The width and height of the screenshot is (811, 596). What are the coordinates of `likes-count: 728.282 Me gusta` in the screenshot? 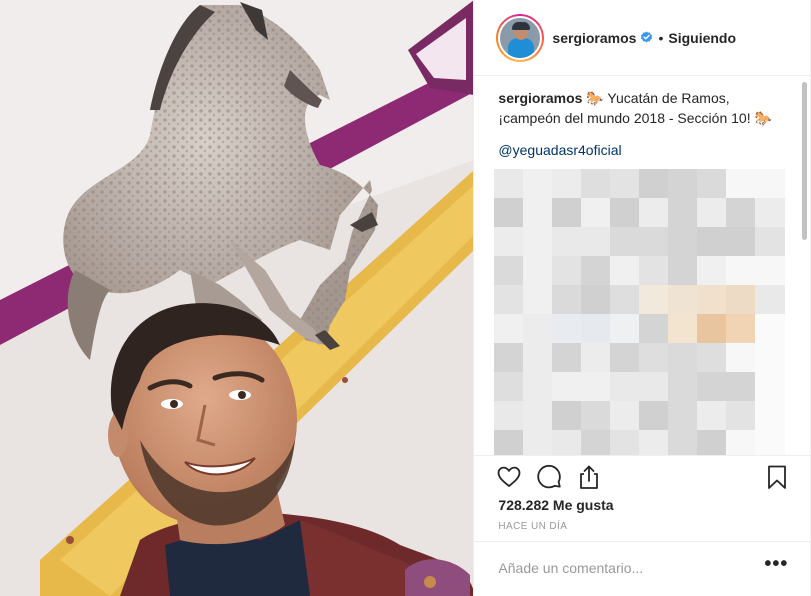 It's located at (555, 505).